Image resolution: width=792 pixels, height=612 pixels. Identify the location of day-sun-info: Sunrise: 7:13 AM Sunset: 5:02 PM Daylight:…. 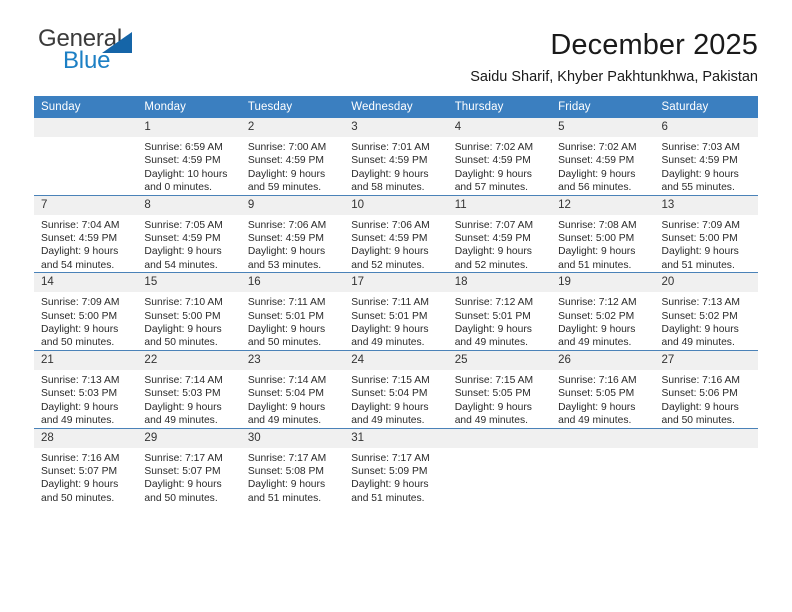
(706, 321).